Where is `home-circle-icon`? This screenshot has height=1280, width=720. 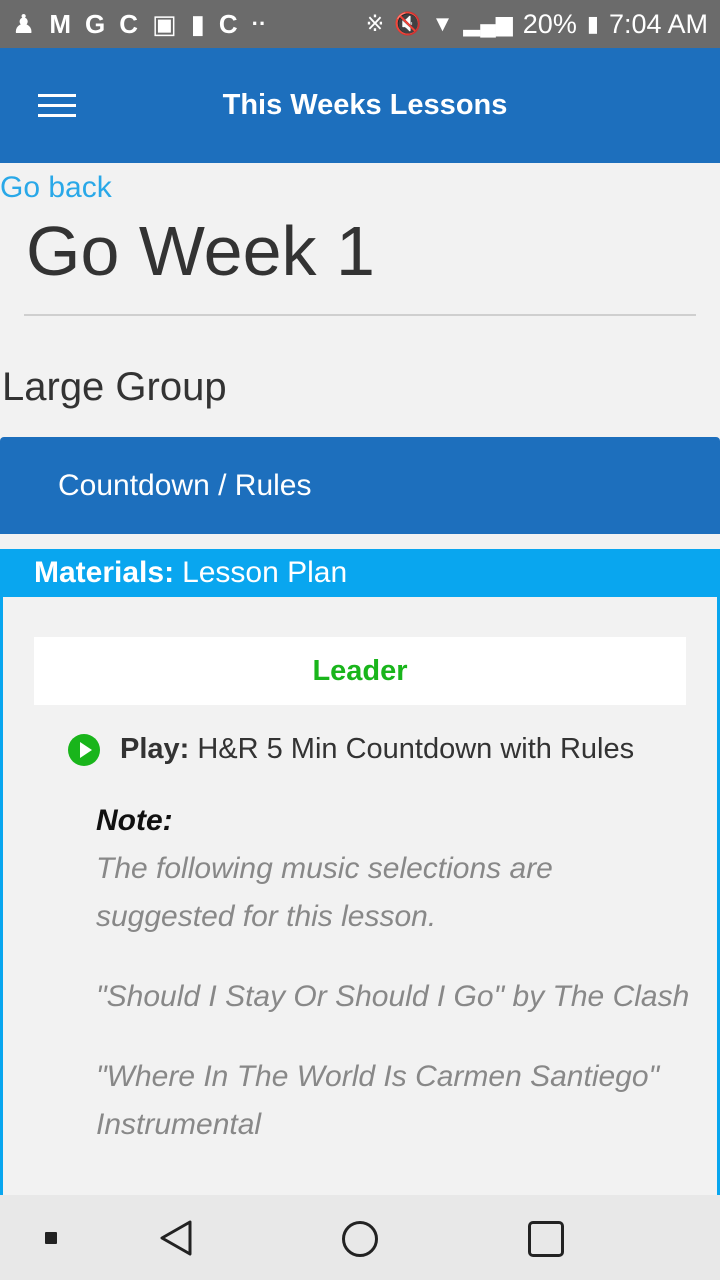
home-circle-icon is located at coordinates (360, 1239).